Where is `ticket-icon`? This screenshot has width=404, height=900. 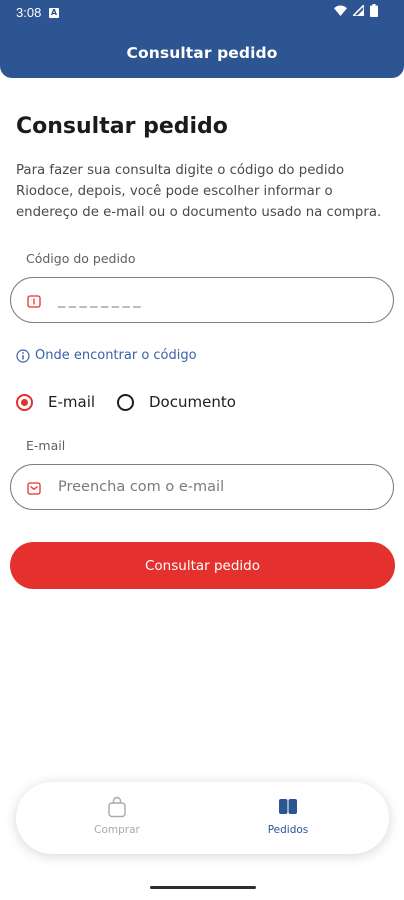 ticket-icon is located at coordinates (34, 302).